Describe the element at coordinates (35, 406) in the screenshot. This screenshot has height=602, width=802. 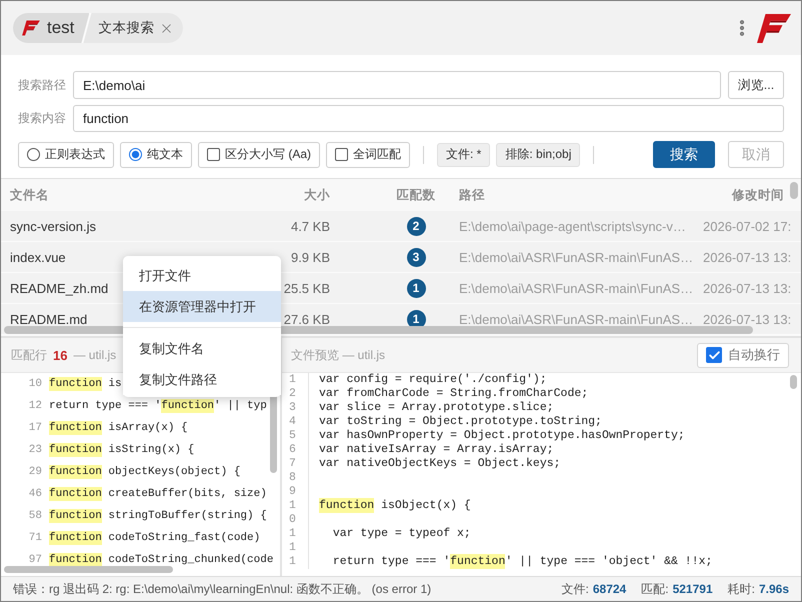
I see `line-number: 12` at that location.